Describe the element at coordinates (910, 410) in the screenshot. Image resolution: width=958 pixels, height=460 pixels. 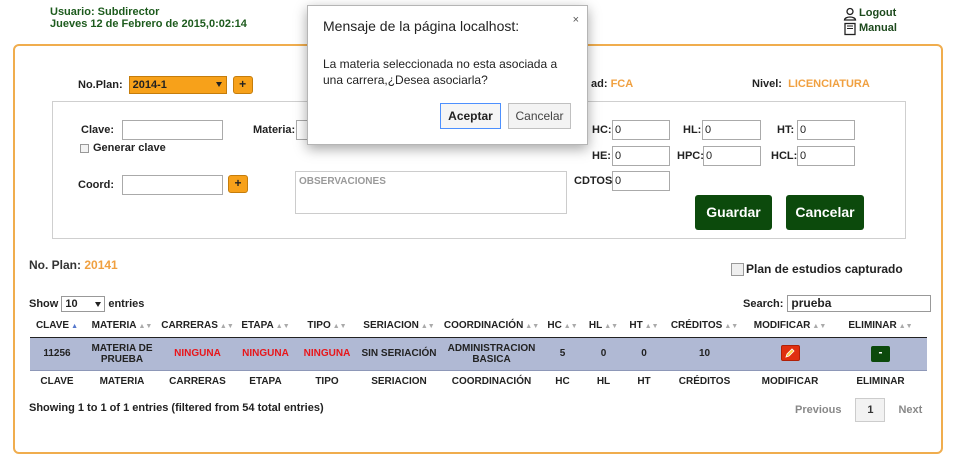
I see `next-page-button: Next` at that location.